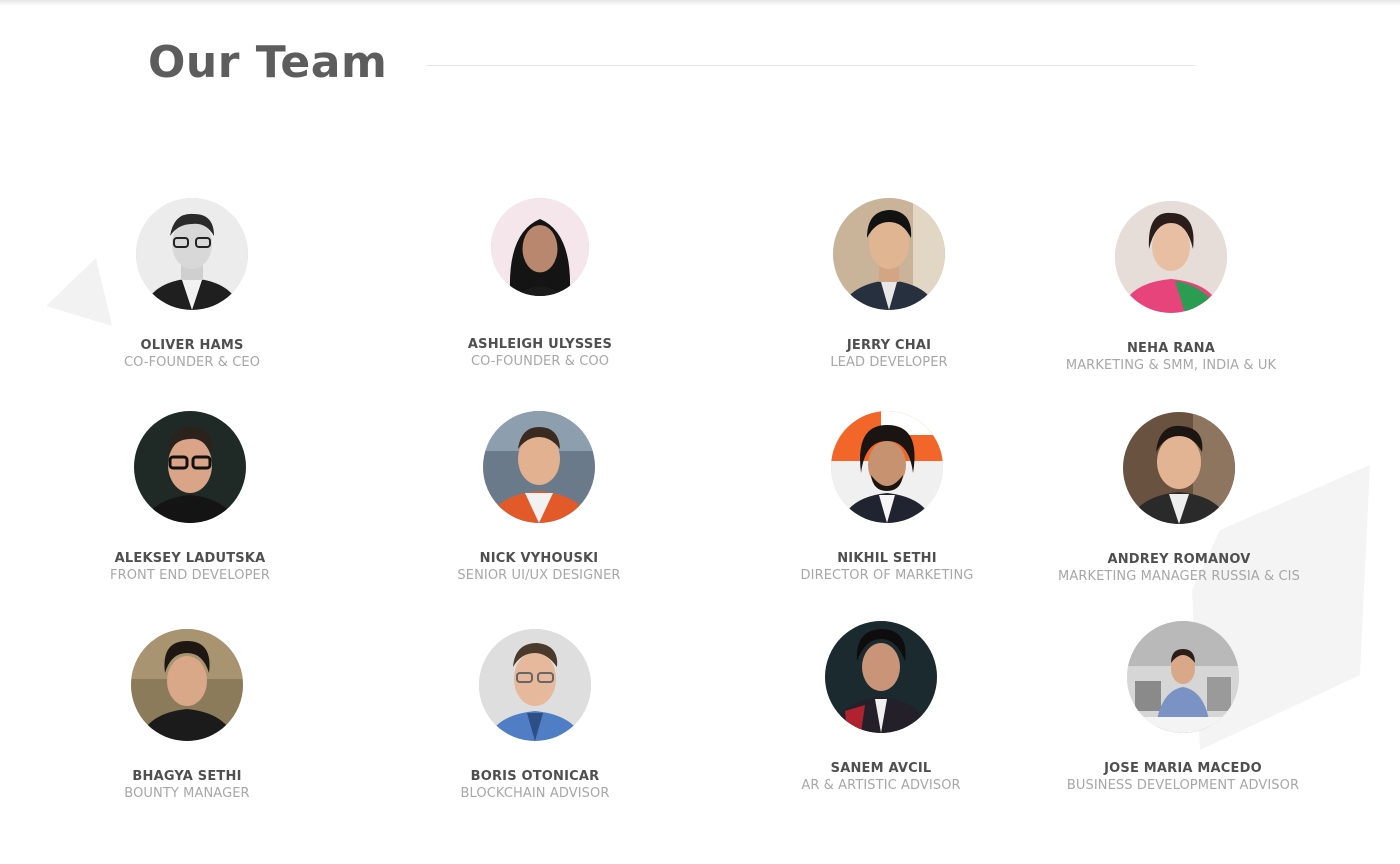 This screenshot has width=1400, height=864. I want to click on member-role: BOUNTY MANAGER, so click(187, 793).